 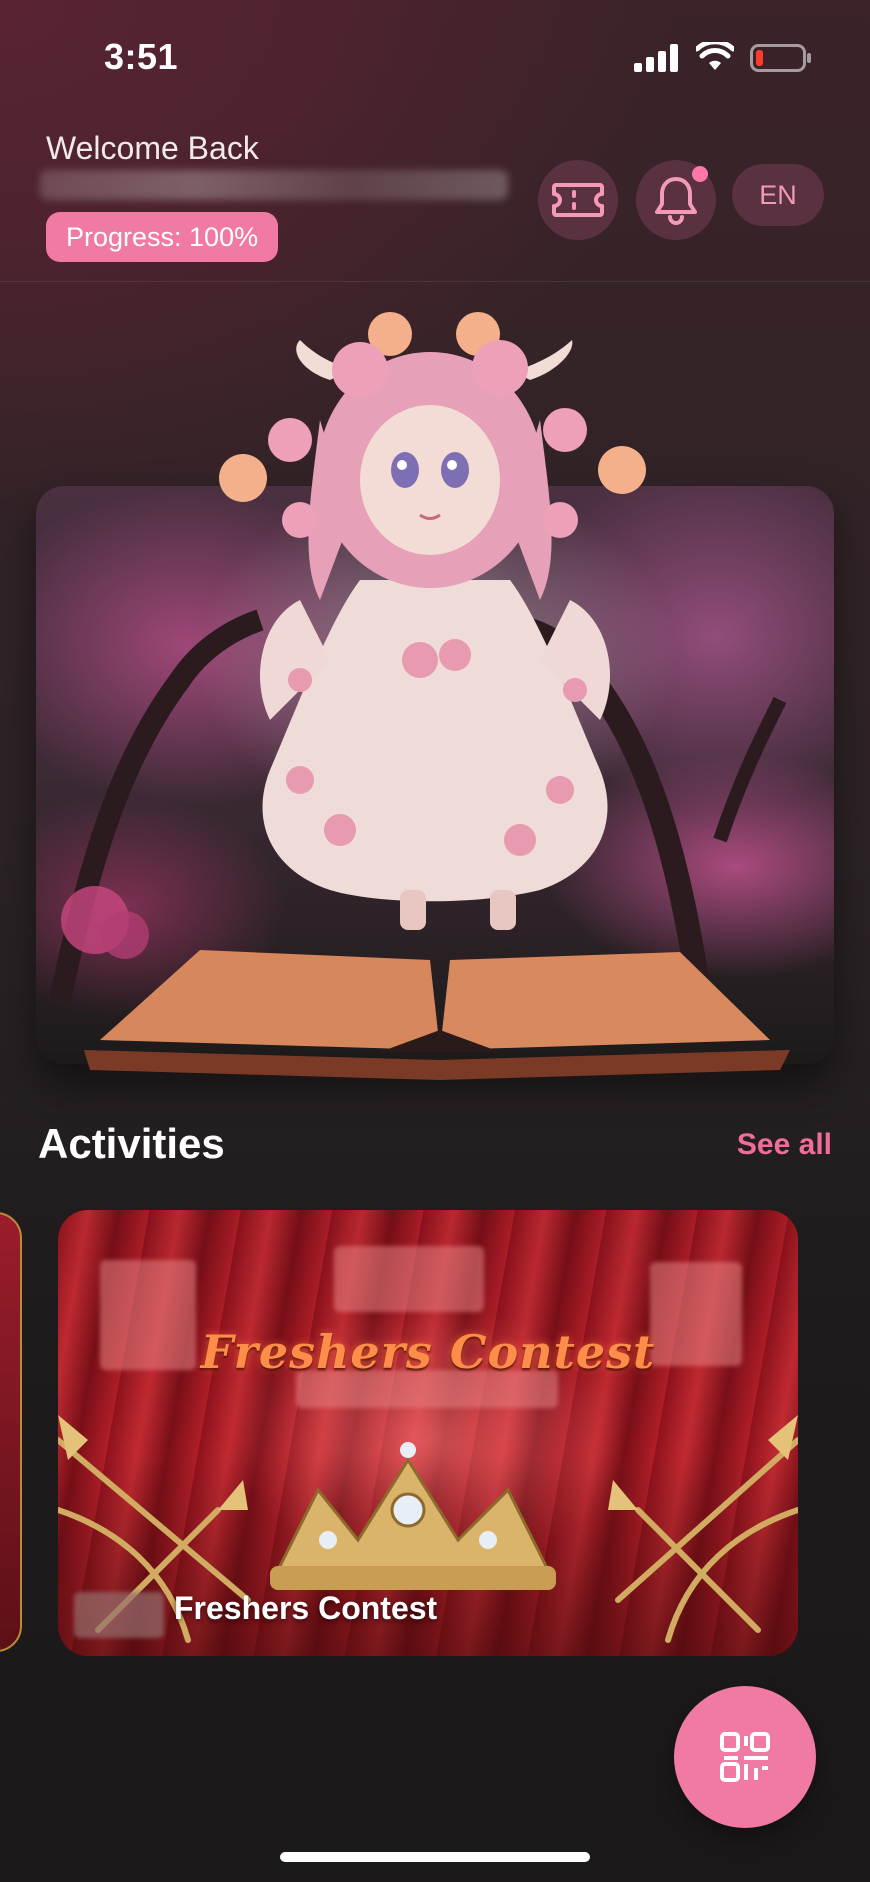 I want to click on previous-activity-card, so click(x=11, y=1432).